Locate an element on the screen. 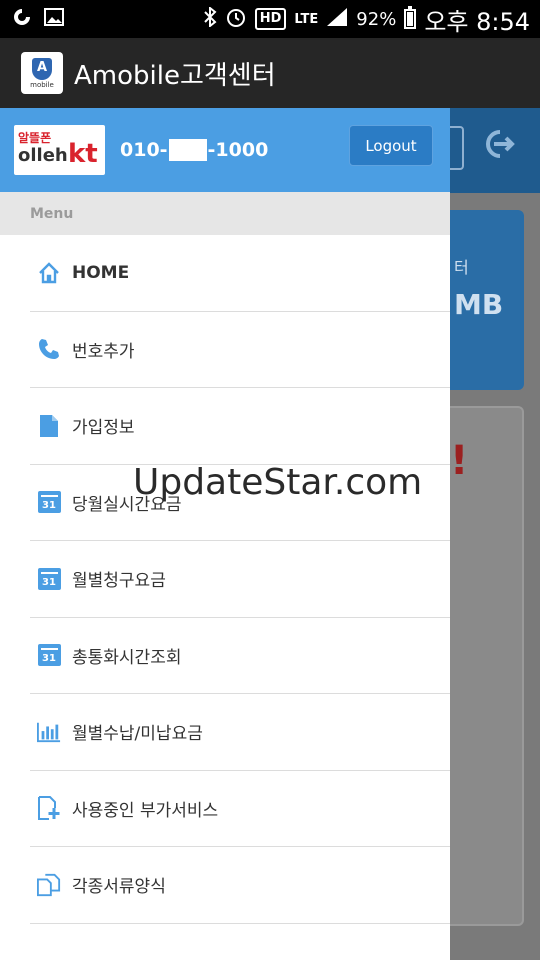 Image resolution: width=540 pixels, height=960 pixels. background-button is located at coordinates (457, 148).